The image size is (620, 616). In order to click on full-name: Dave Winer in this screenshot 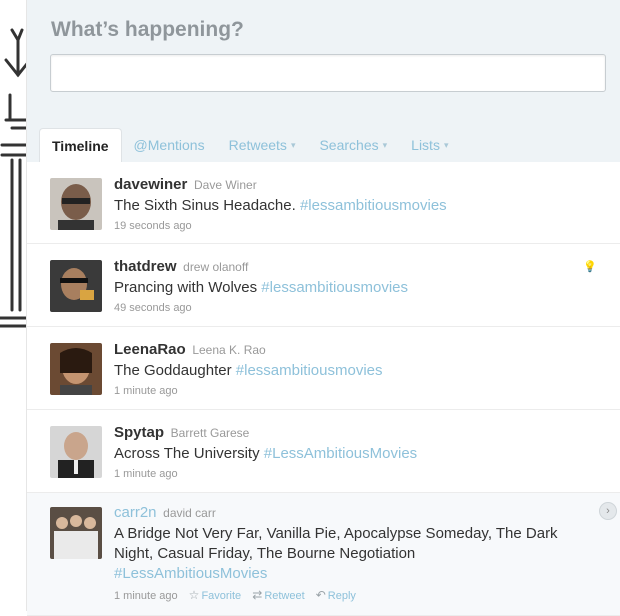, I will do `click(225, 185)`.